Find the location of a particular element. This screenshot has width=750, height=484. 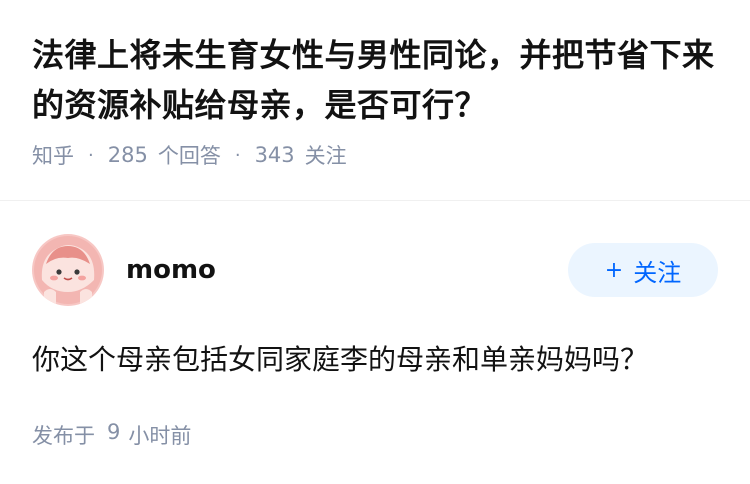

question-meta: 知乎 · 285 个回答 · 343 关注 is located at coordinates (375, 155).